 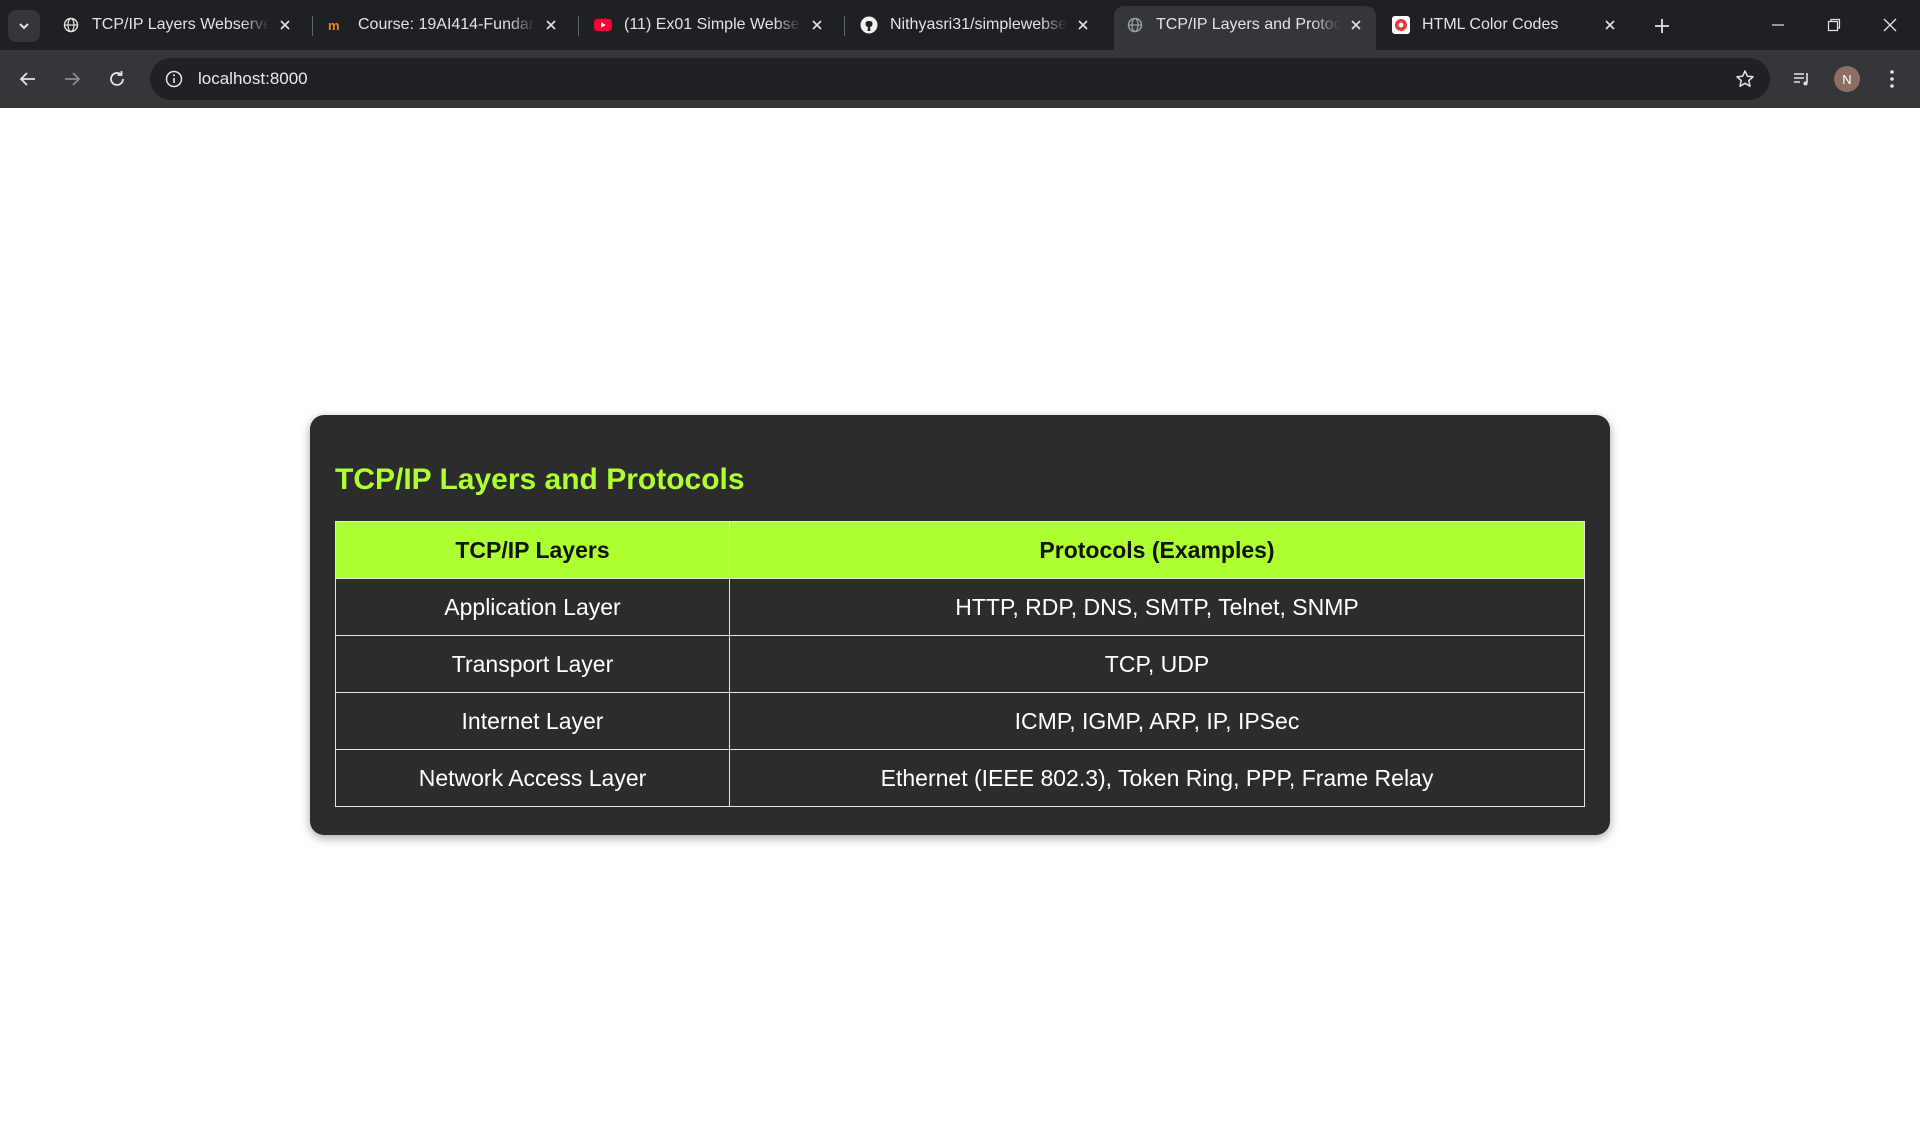 I want to click on tab-title: TCP/IP Layers Webserver, so click(x=180, y=24).